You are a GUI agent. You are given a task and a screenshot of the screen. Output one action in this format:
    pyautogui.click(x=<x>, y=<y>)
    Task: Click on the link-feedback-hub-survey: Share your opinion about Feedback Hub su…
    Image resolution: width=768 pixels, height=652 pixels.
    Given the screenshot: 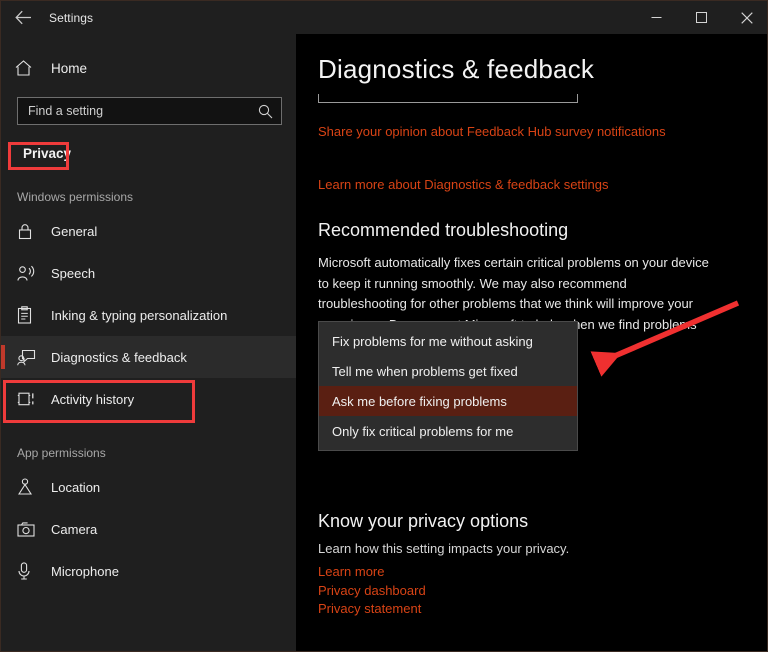 What is the action you would take?
    pyautogui.click(x=542, y=131)
    